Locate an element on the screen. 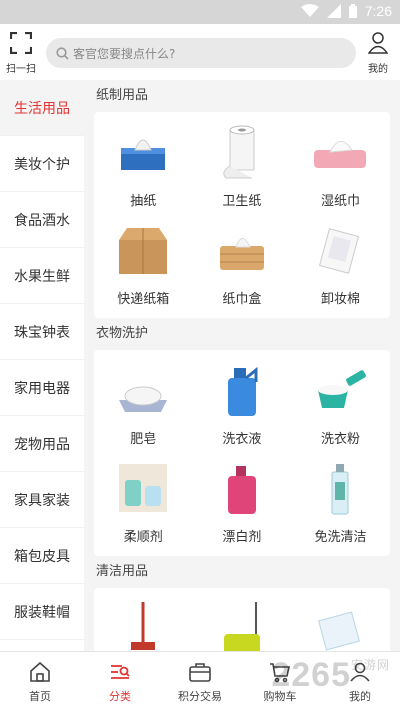 The width and height of the screenshot is (400, 711). scan-button: 扫一扫 is located at coordinates (21, 53).